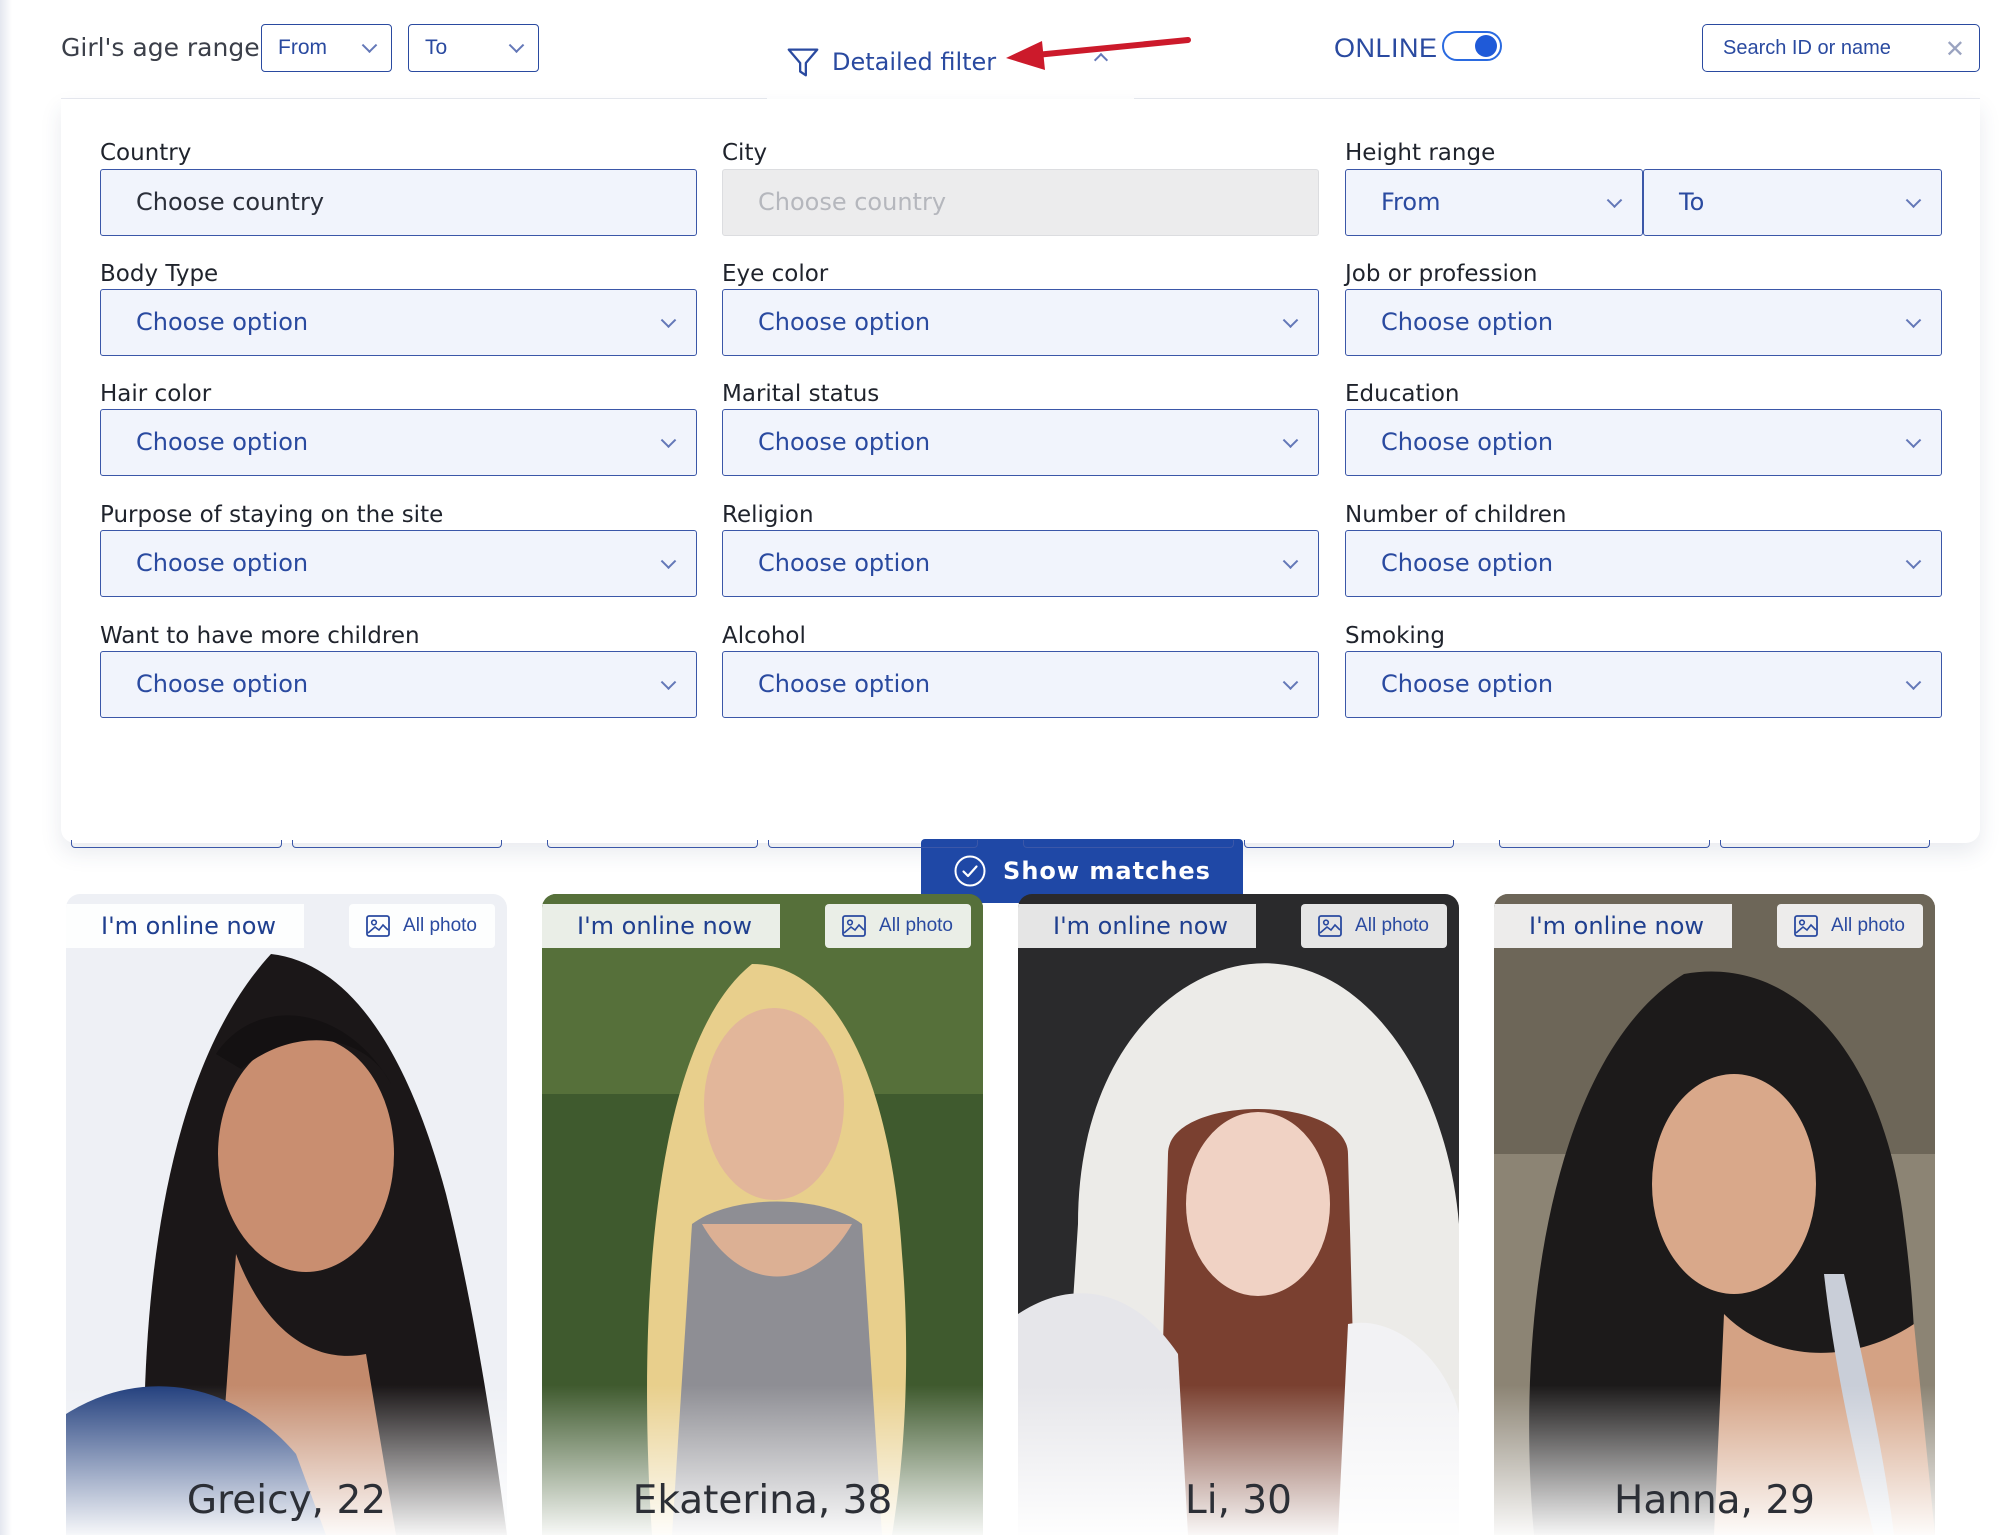  I want to click on children-select: Choose option, so click(1643, 563).